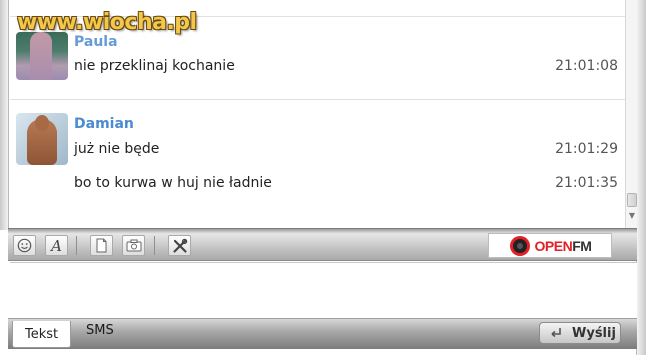 The height and width of the screenshot is (355, 646). I want to click on avatar-paula, so click(42, 56).